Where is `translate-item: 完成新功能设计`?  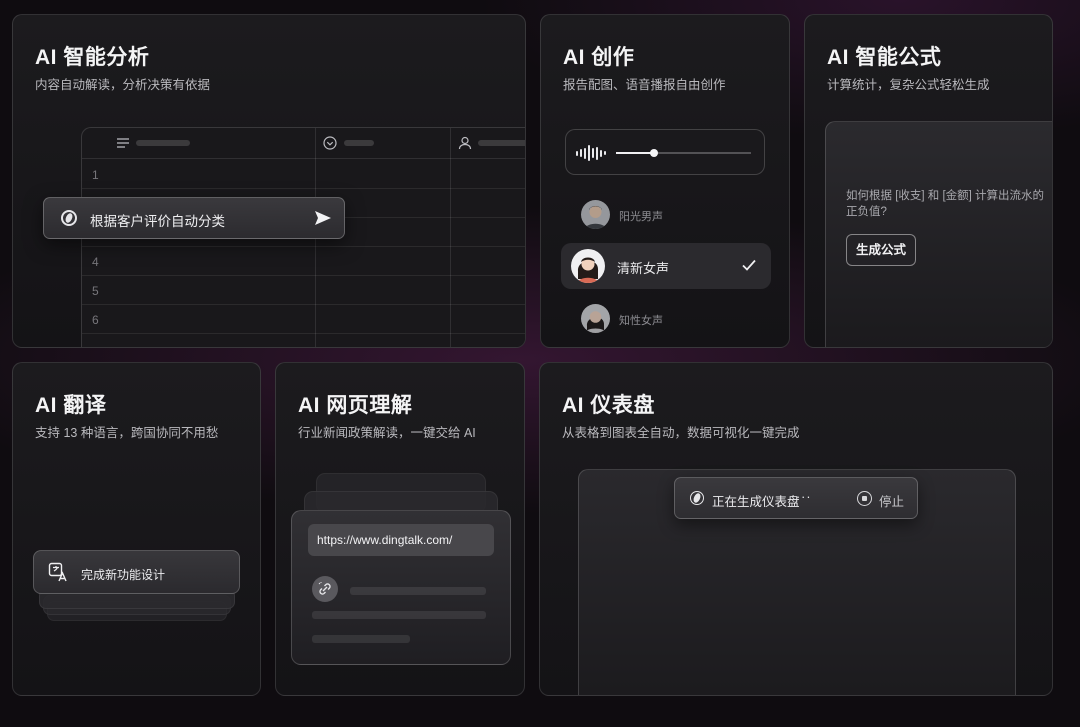
translate-item: 完成新功能设计 is located at coordinates (136, 572).